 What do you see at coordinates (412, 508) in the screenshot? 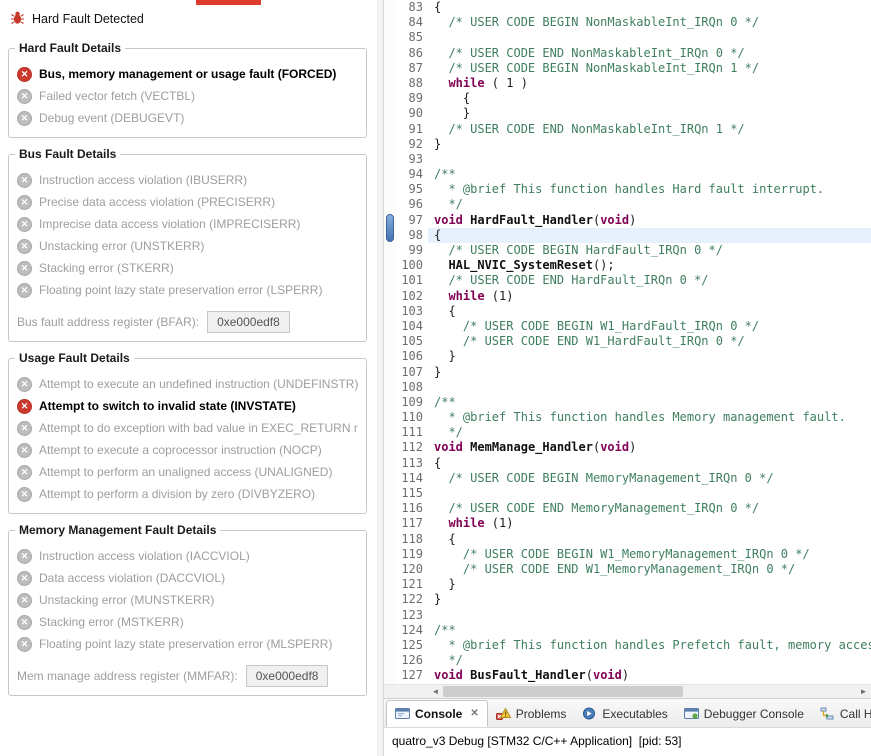
I see `line-number: 116` at bounding box center [412, 508].